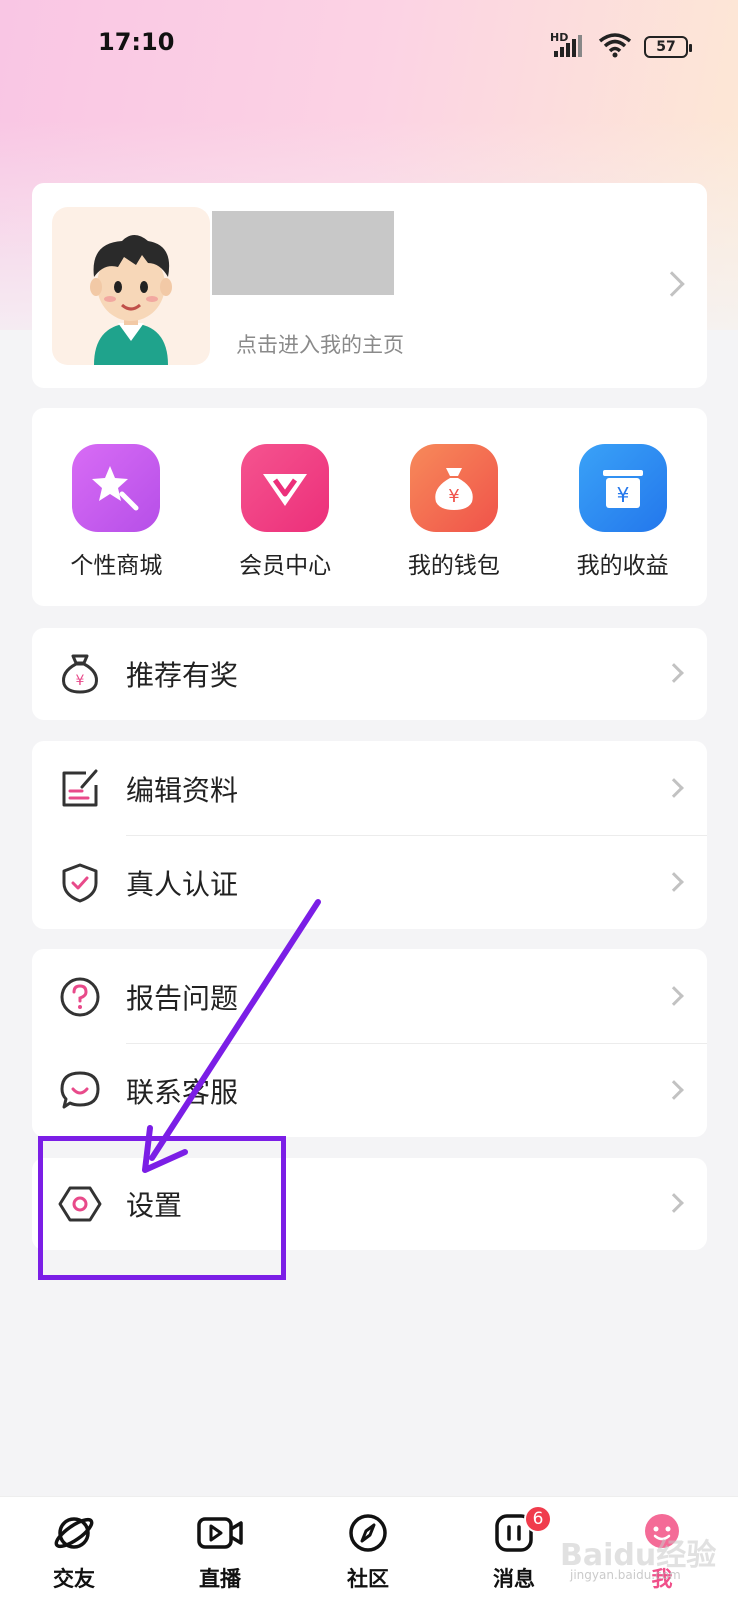  What do you see at coordinates (668, 47) in the screenshot?
I see `battery-indicator: 57` at bounding box center [668, 47].